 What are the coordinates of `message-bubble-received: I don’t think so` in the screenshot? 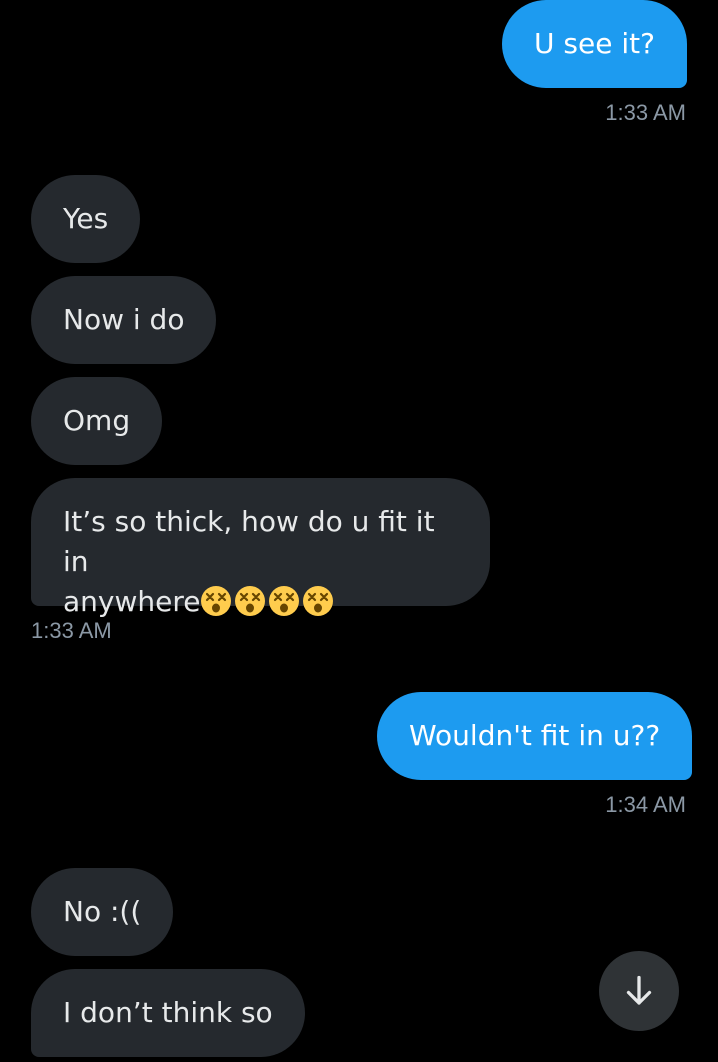 It's located at (168, 1013).